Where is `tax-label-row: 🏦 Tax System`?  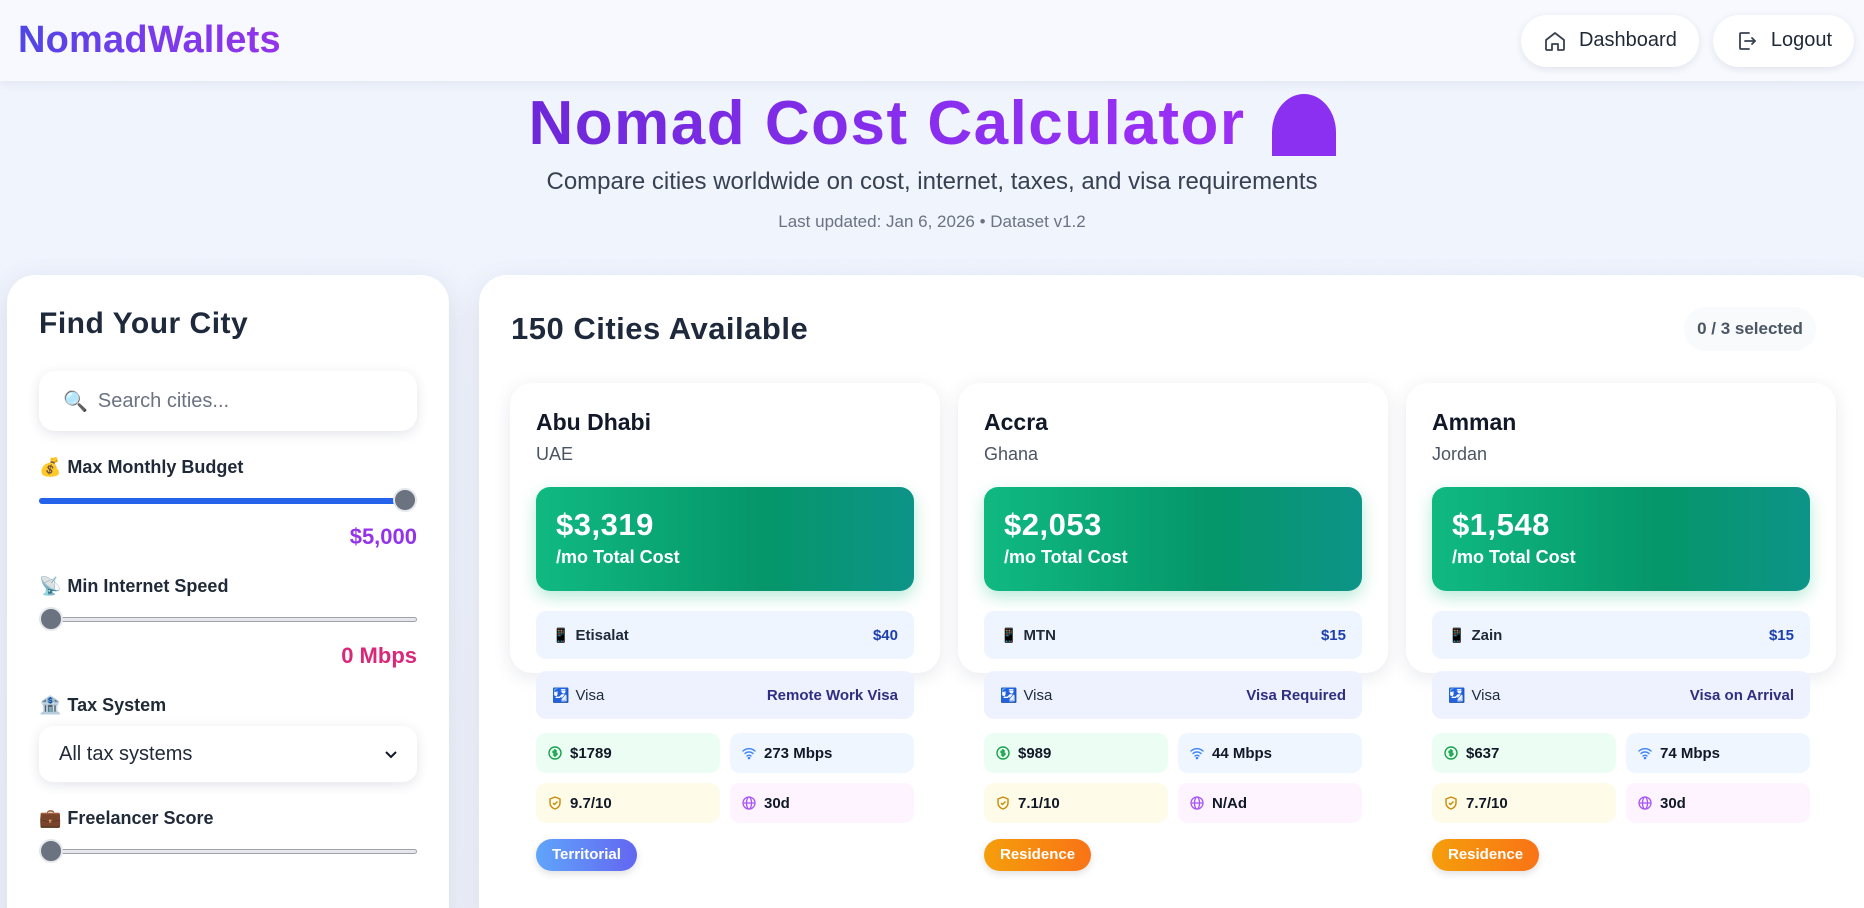 tax-label-row: 🏦 Tax System is located at coordinates (228, 705).